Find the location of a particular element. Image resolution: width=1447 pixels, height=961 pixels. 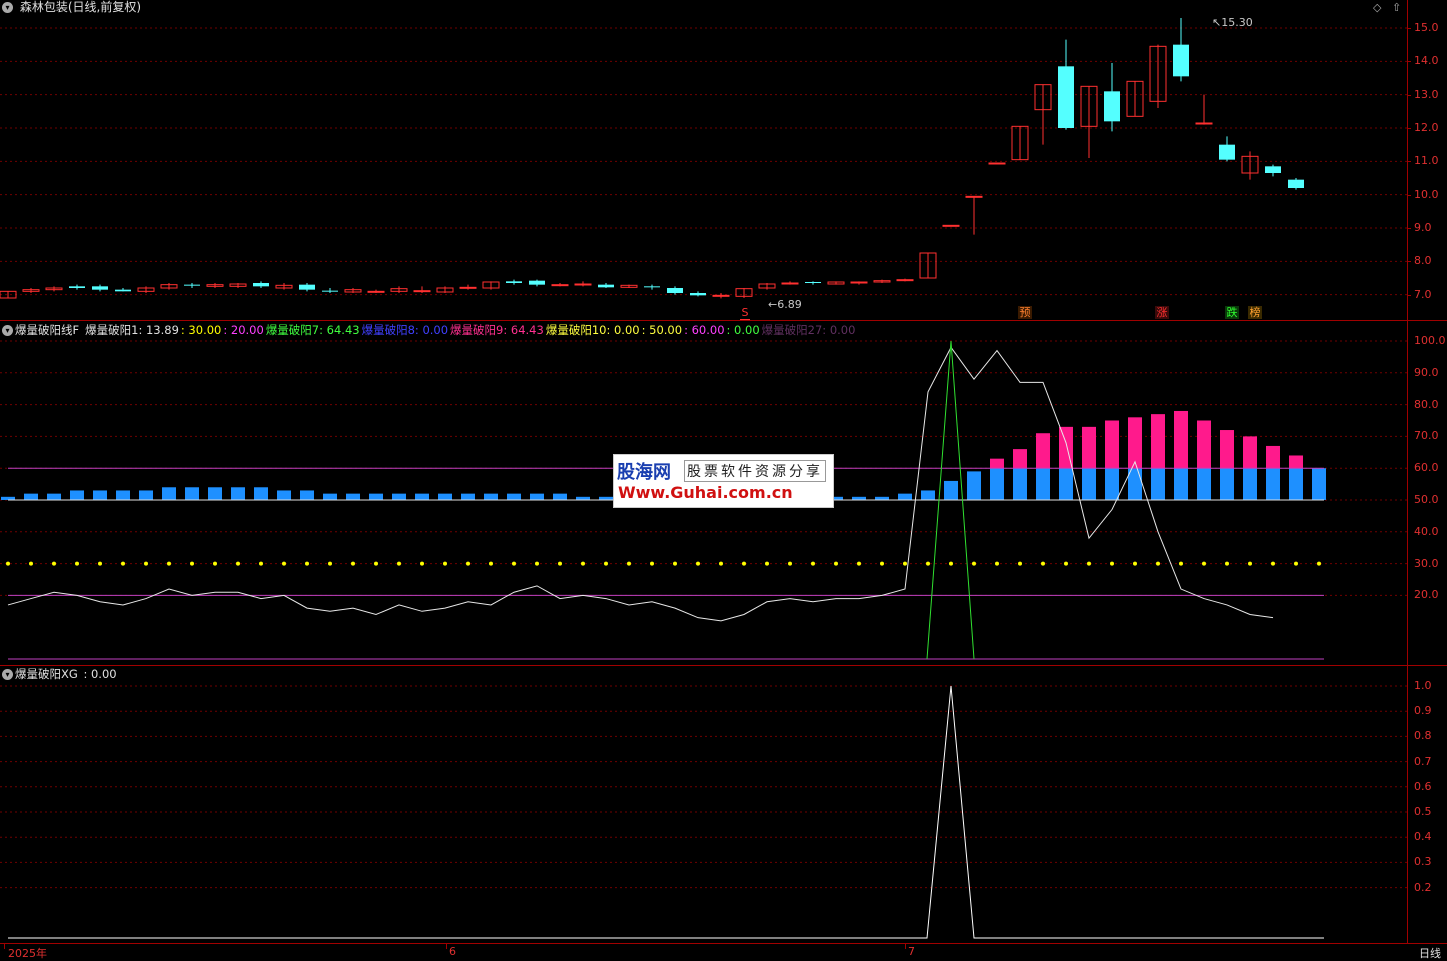

watermark-banner: 股海网 股票软件资源分享 Www.Guhai.com.cn is located at coordinates (723, 481).